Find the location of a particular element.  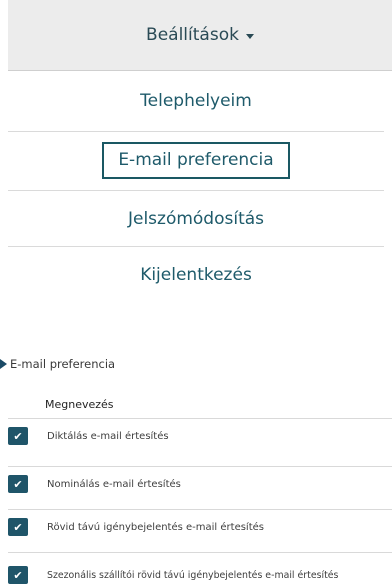

triangle-right-icon is located at coordinates (3, 364).